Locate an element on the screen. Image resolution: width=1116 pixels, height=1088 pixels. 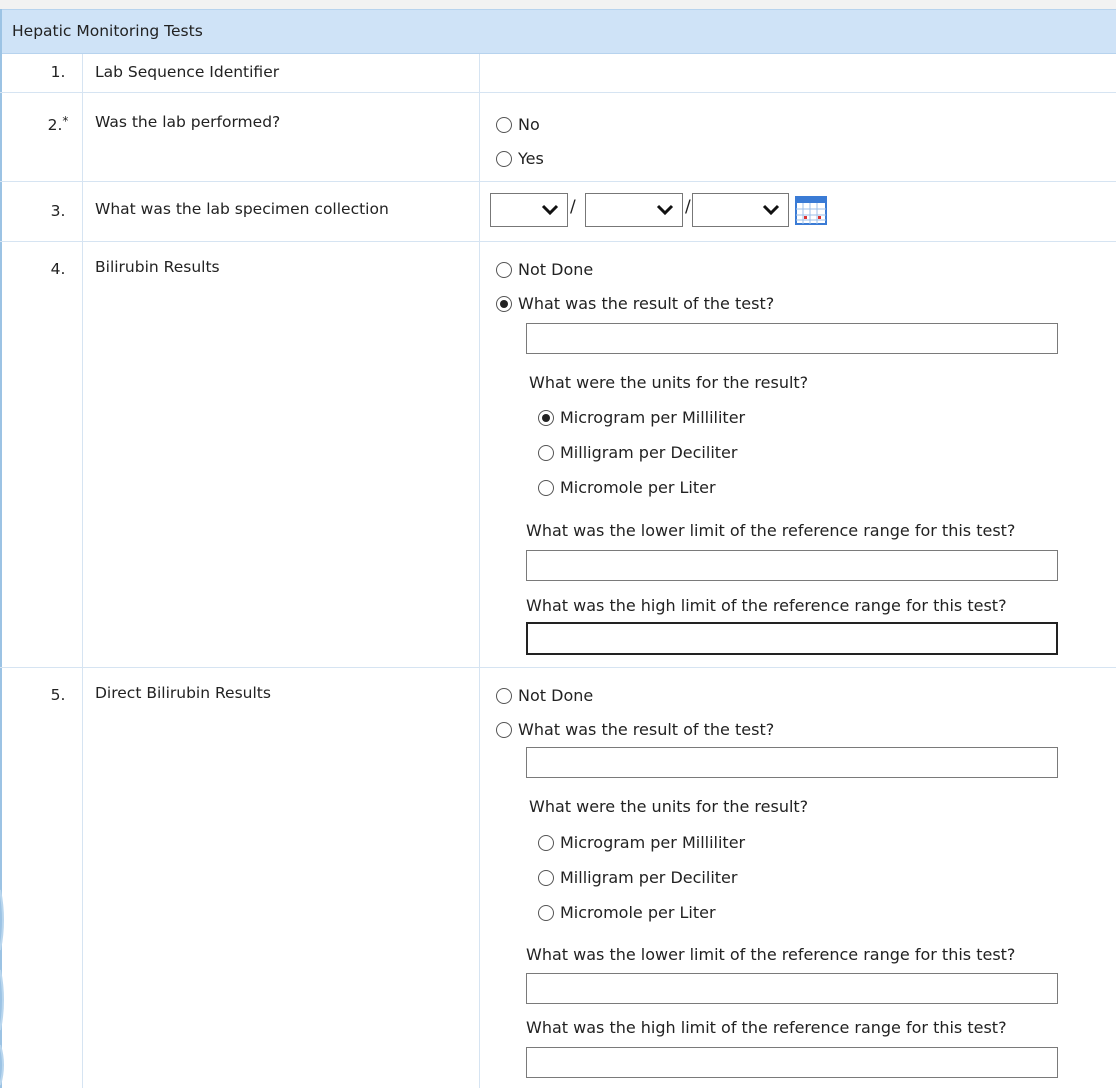
question-label: Lab Sequence Identifier is located at coordinates (187, 72).